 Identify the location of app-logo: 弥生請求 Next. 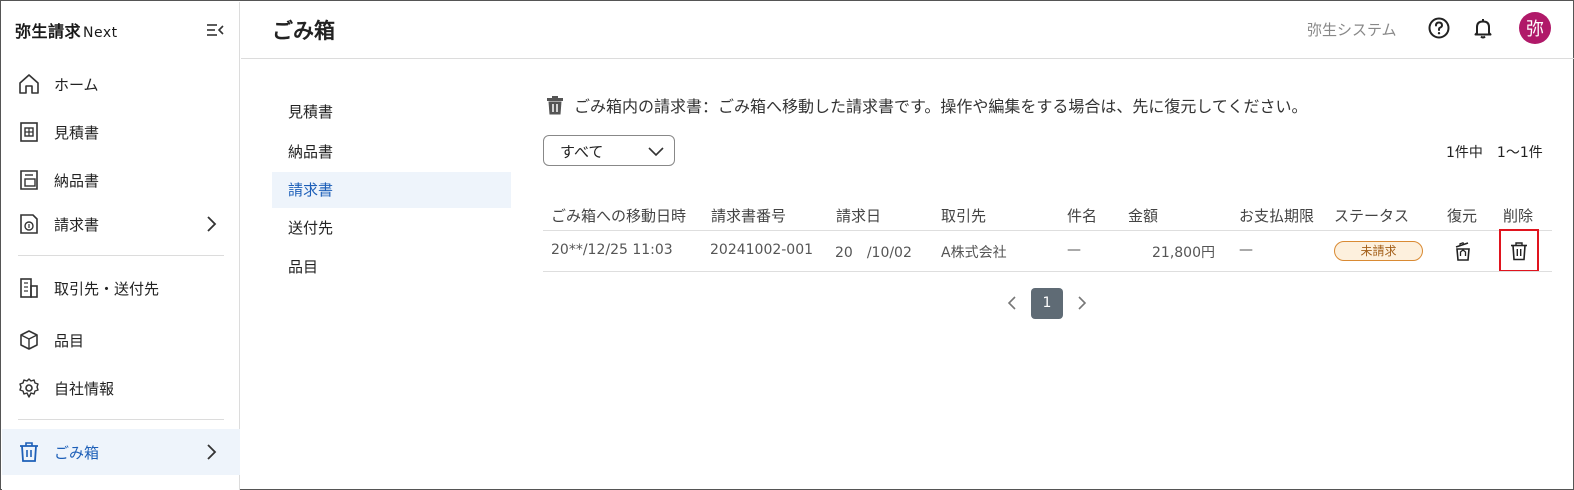
(66, 30).